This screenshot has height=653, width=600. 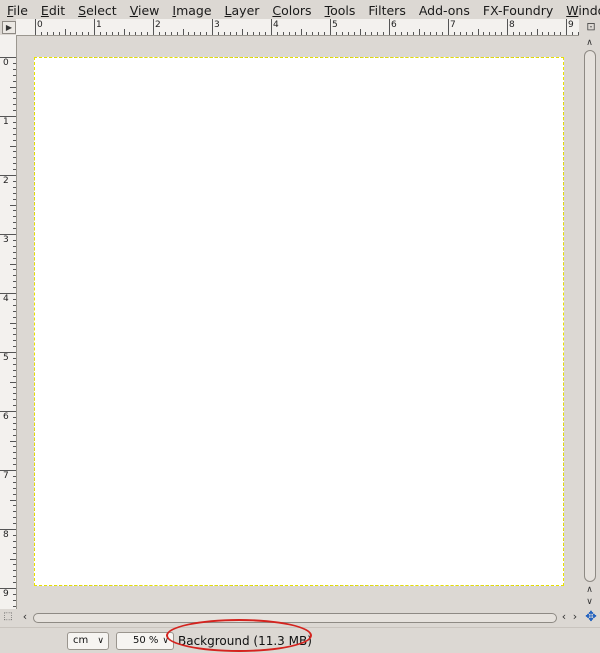 I want to click on menu-item-file: File, so click(x=17, y=9).